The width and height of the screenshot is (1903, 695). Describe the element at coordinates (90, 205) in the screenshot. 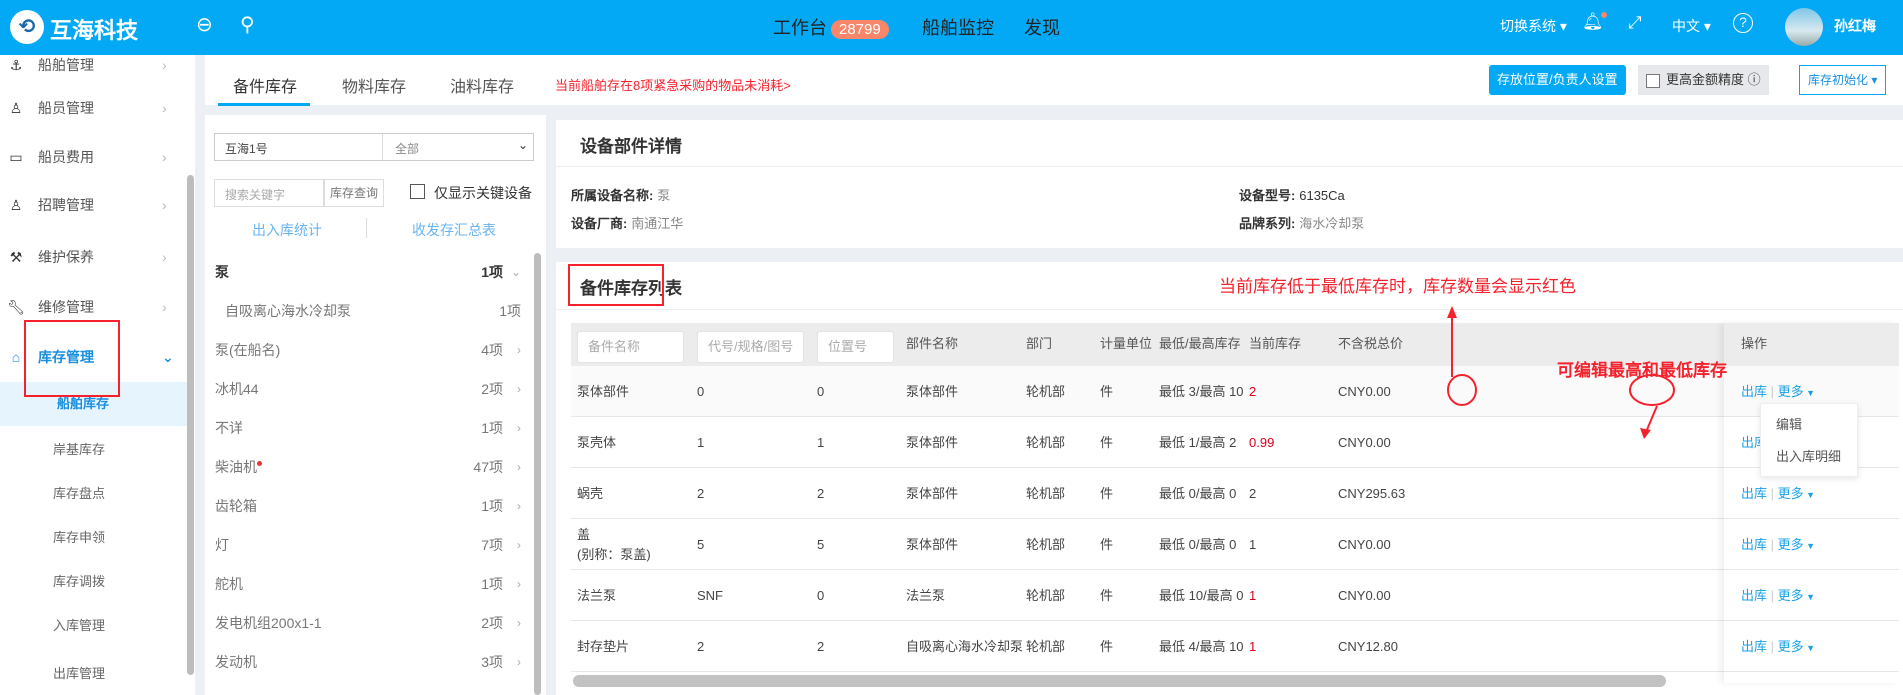

I see `sidebar-item-recruit: ♙ 招聘管理 ›` at that location.